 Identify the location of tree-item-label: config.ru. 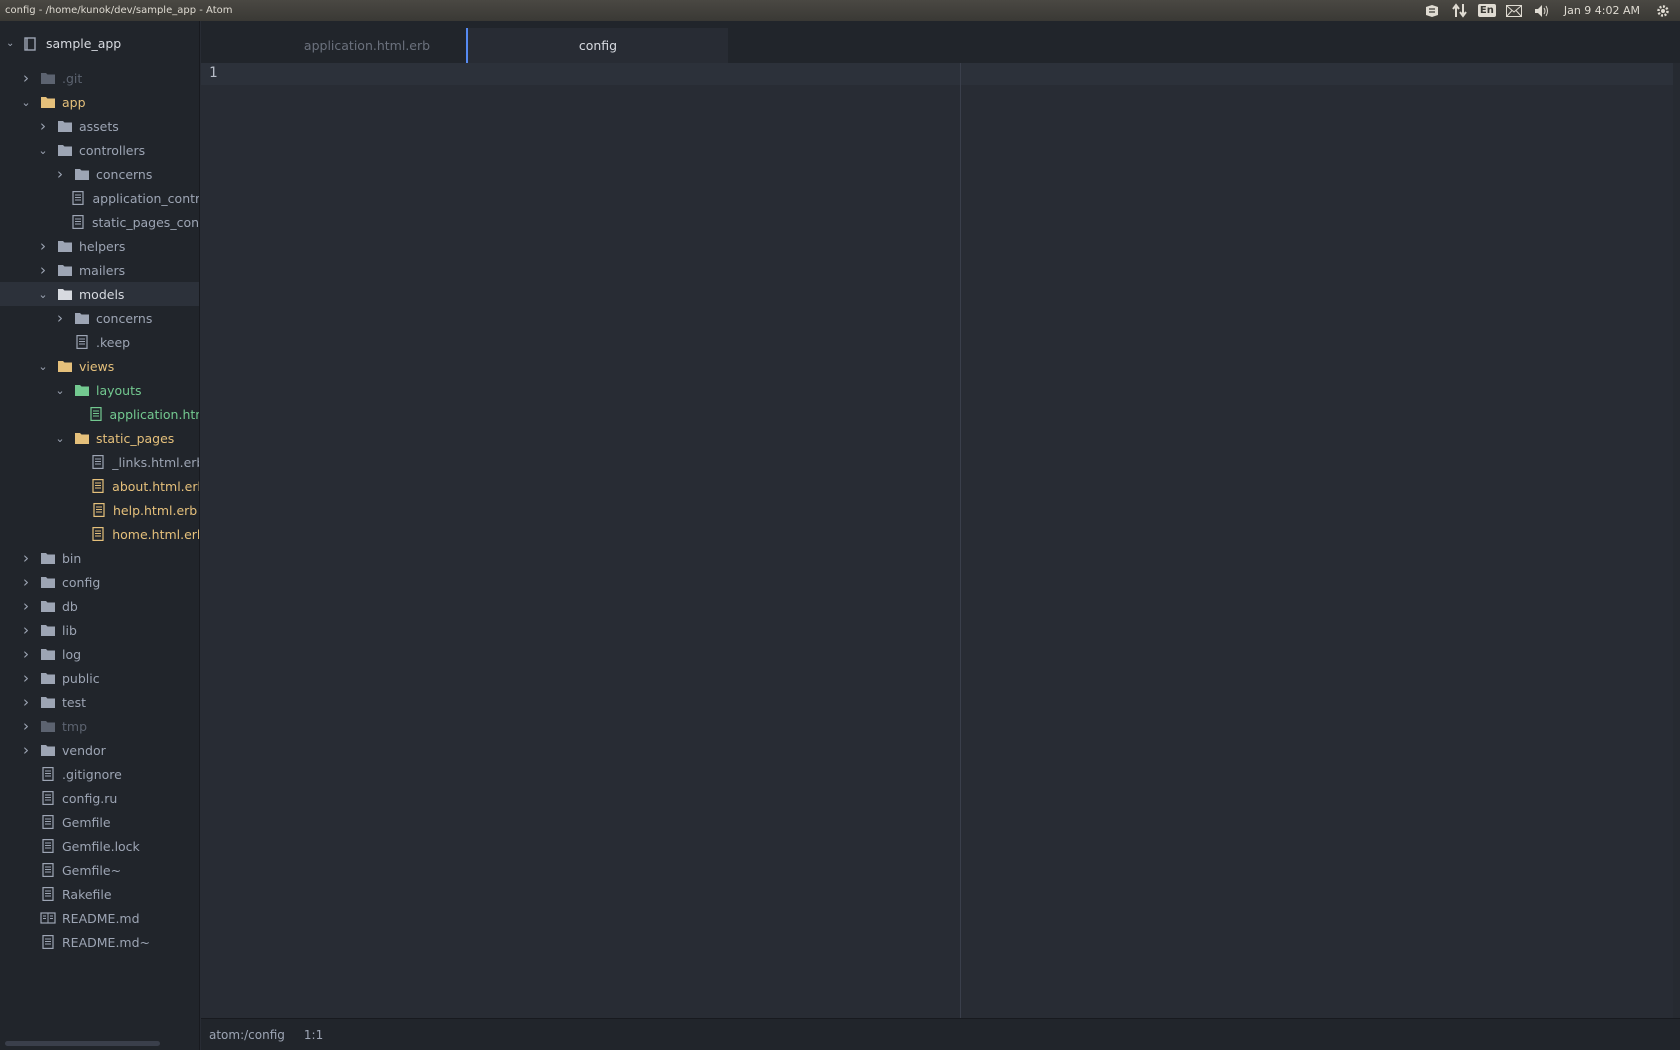
(90, 798).